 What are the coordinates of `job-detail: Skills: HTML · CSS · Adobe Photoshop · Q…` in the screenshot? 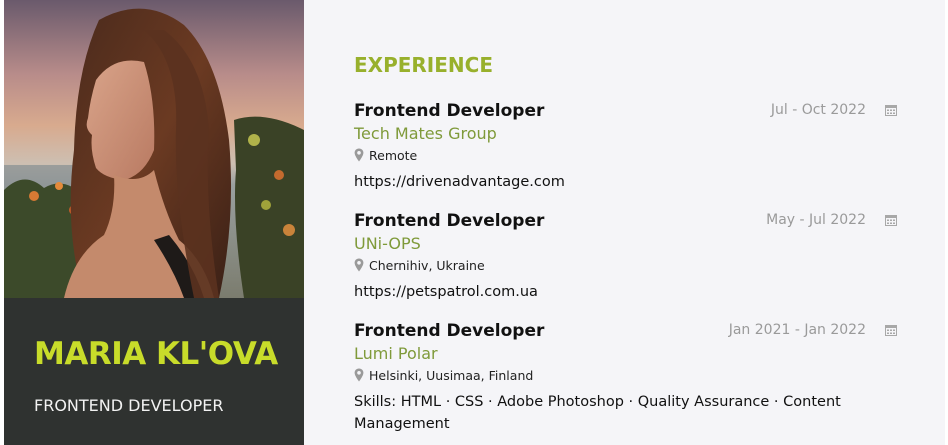 It's located at (597, 413).